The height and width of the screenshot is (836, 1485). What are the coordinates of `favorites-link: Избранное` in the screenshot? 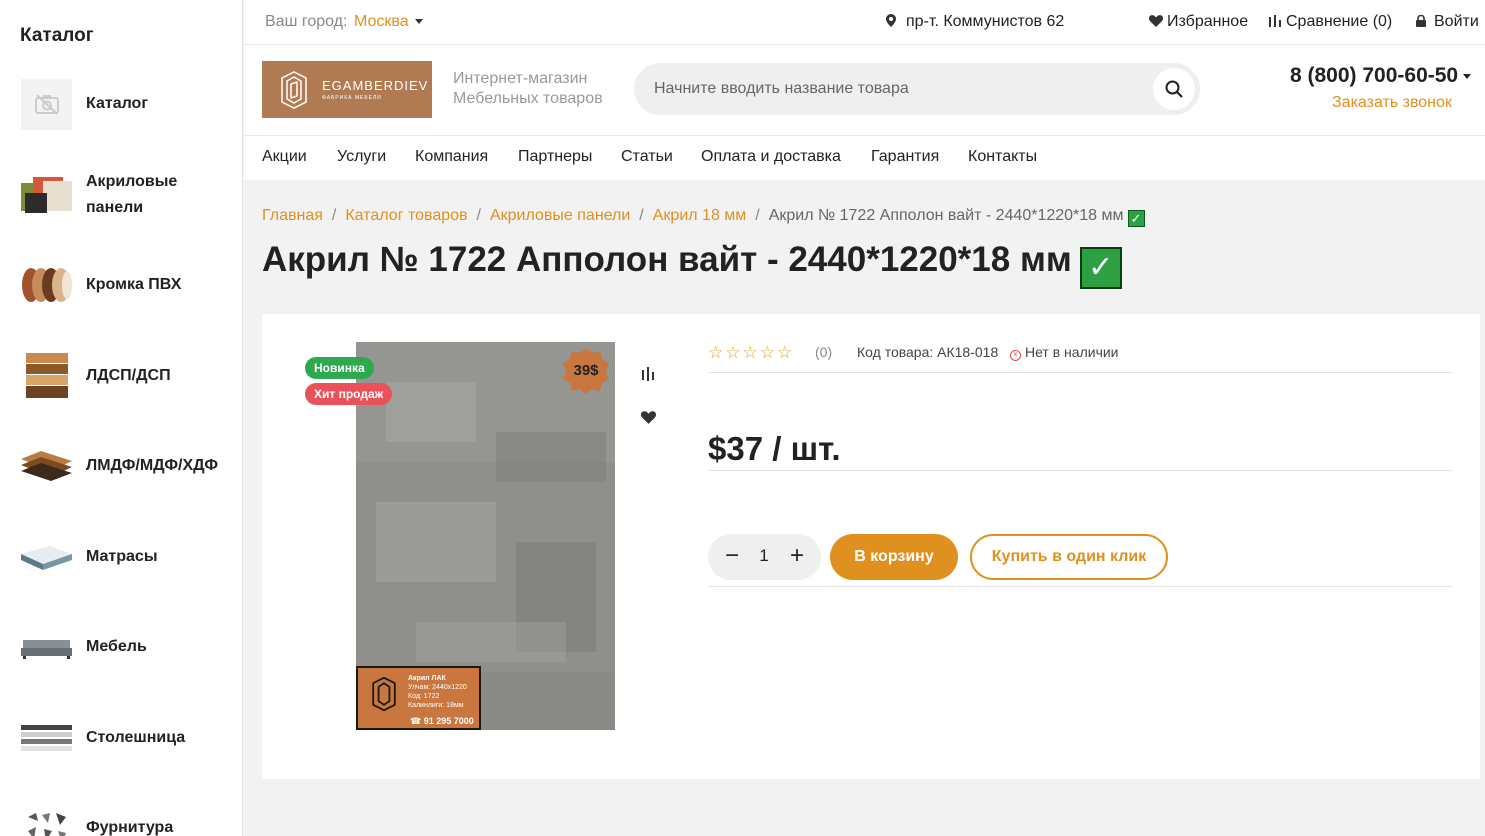 It's located at (1198, 22).